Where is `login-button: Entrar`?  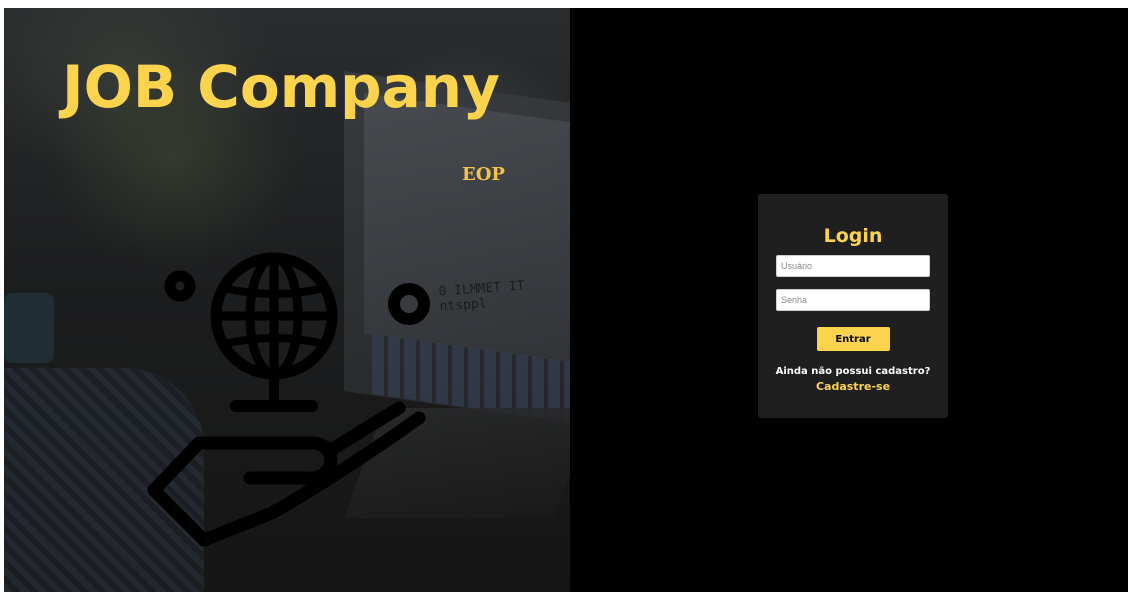 login-button: Entrar is located at coordinates (853, 339).